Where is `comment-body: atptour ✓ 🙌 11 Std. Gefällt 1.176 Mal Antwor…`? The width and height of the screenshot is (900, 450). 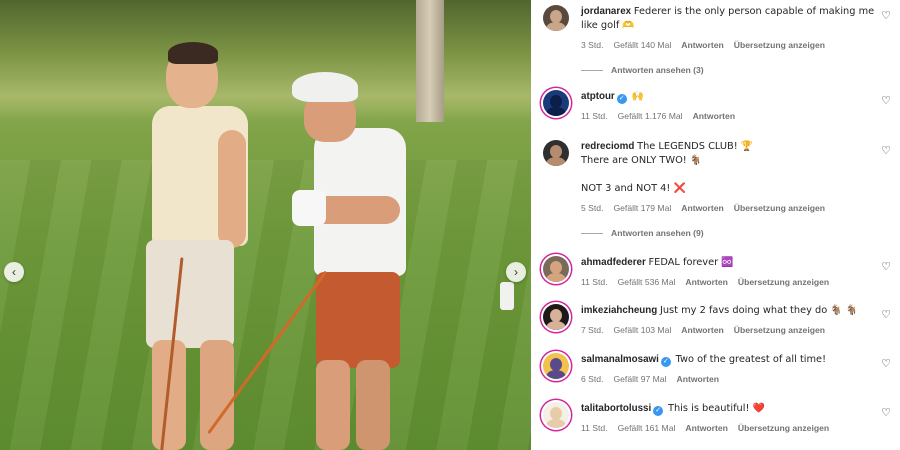
comment-body: atptour ✓ 🙌 11 Std. Gefällt 1.176 Mal Antwor… is located at coordinates (740, 106).